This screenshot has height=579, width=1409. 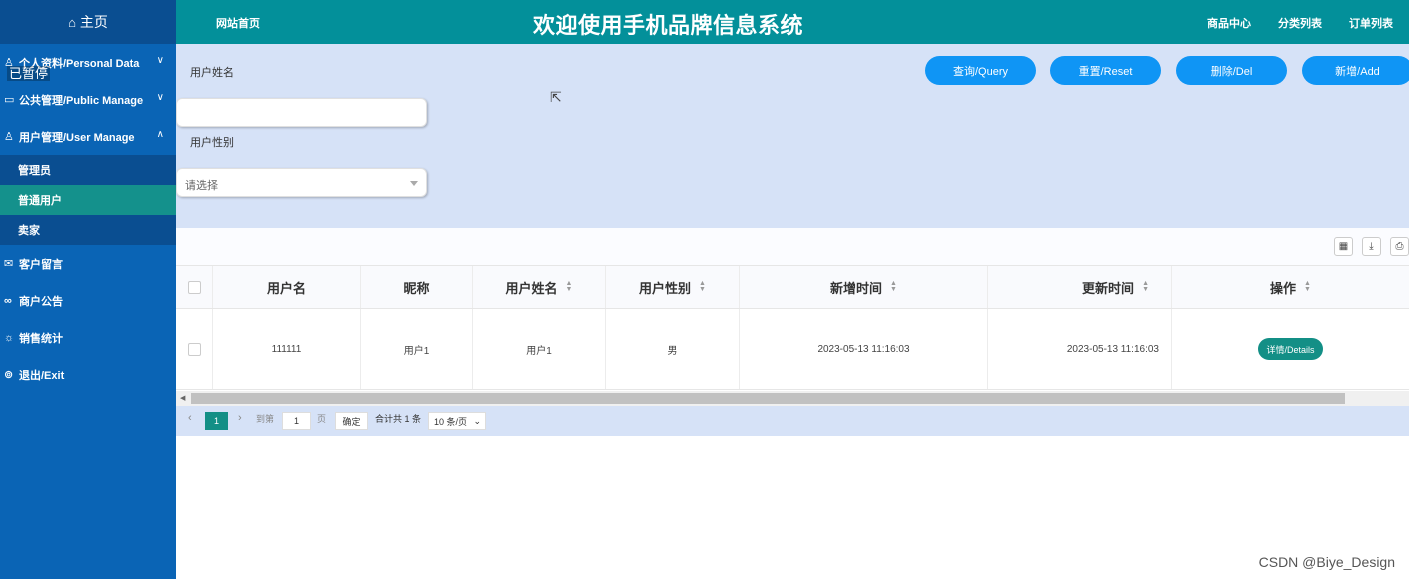 I want to click on cell-updated: 2023-05-13 11:16:03, so click(x=1080, y=349).